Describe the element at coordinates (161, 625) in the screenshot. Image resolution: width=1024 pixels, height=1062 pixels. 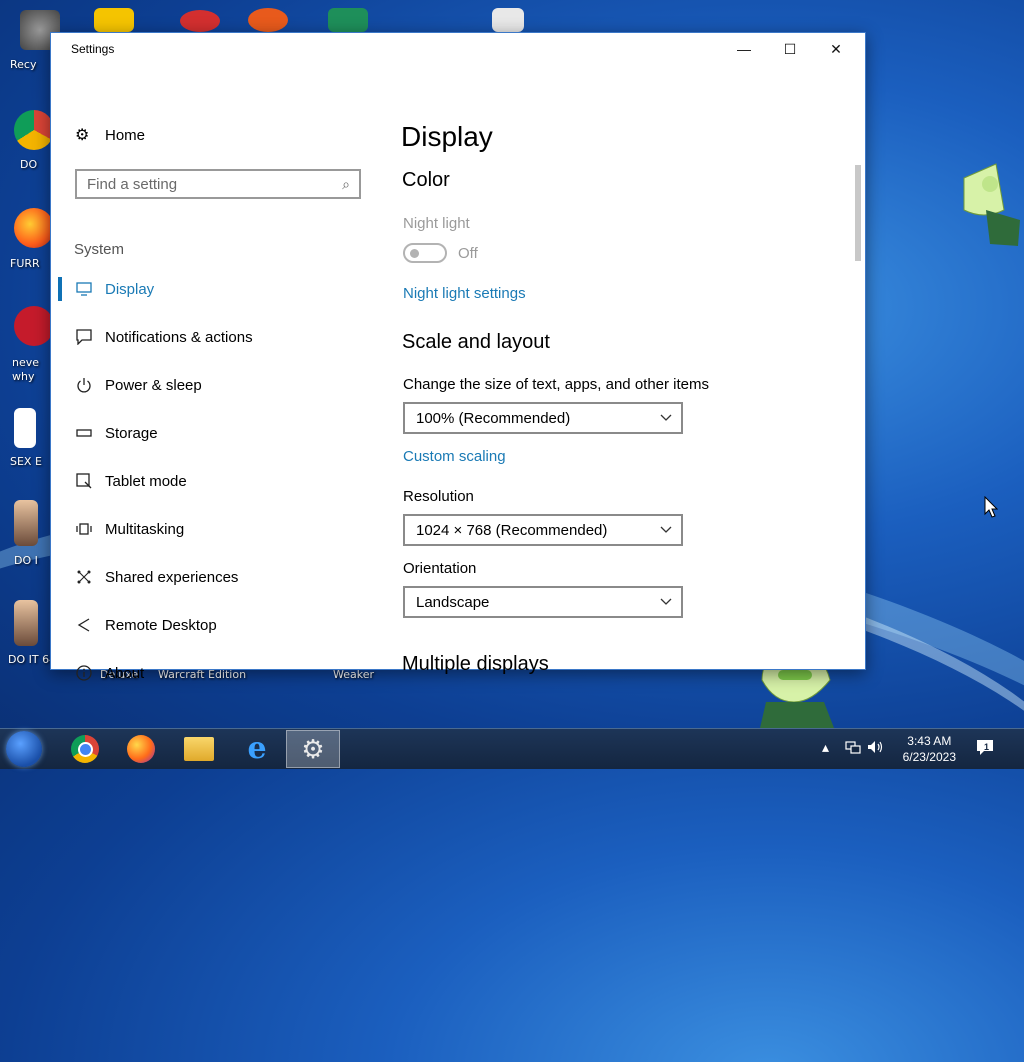
I see `nav-item-label: Remote Desktop` at that location.